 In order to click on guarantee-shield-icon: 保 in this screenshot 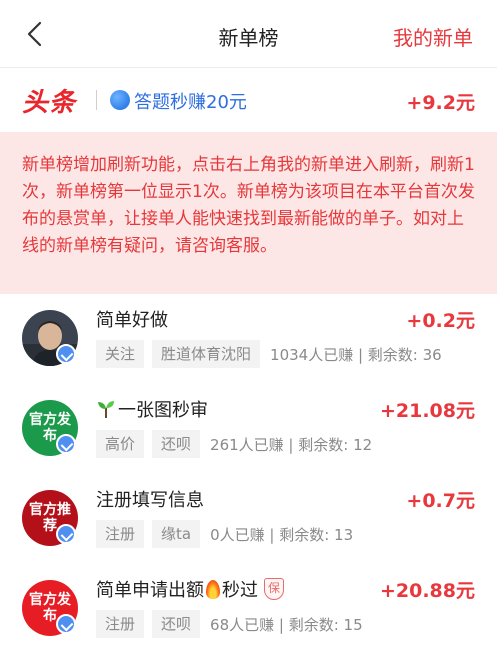, I will do `click(274, 589)`.